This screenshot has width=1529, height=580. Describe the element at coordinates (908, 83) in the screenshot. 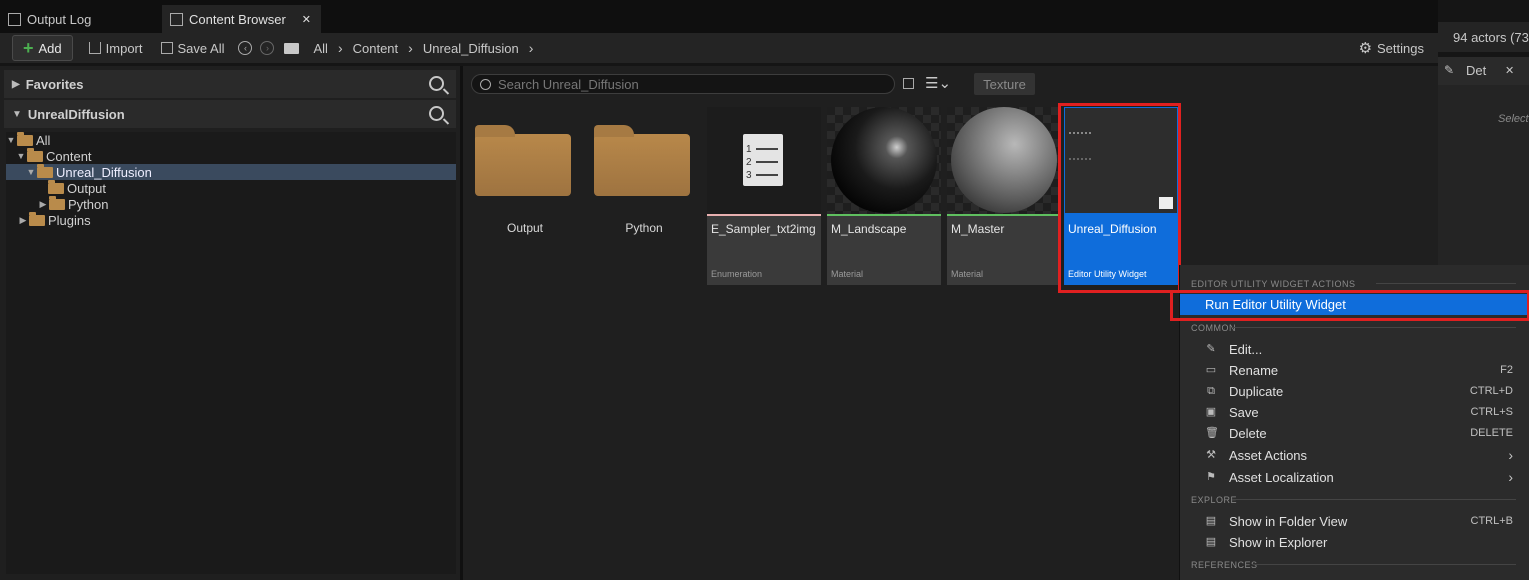

I see `save-search-icon` at that location.